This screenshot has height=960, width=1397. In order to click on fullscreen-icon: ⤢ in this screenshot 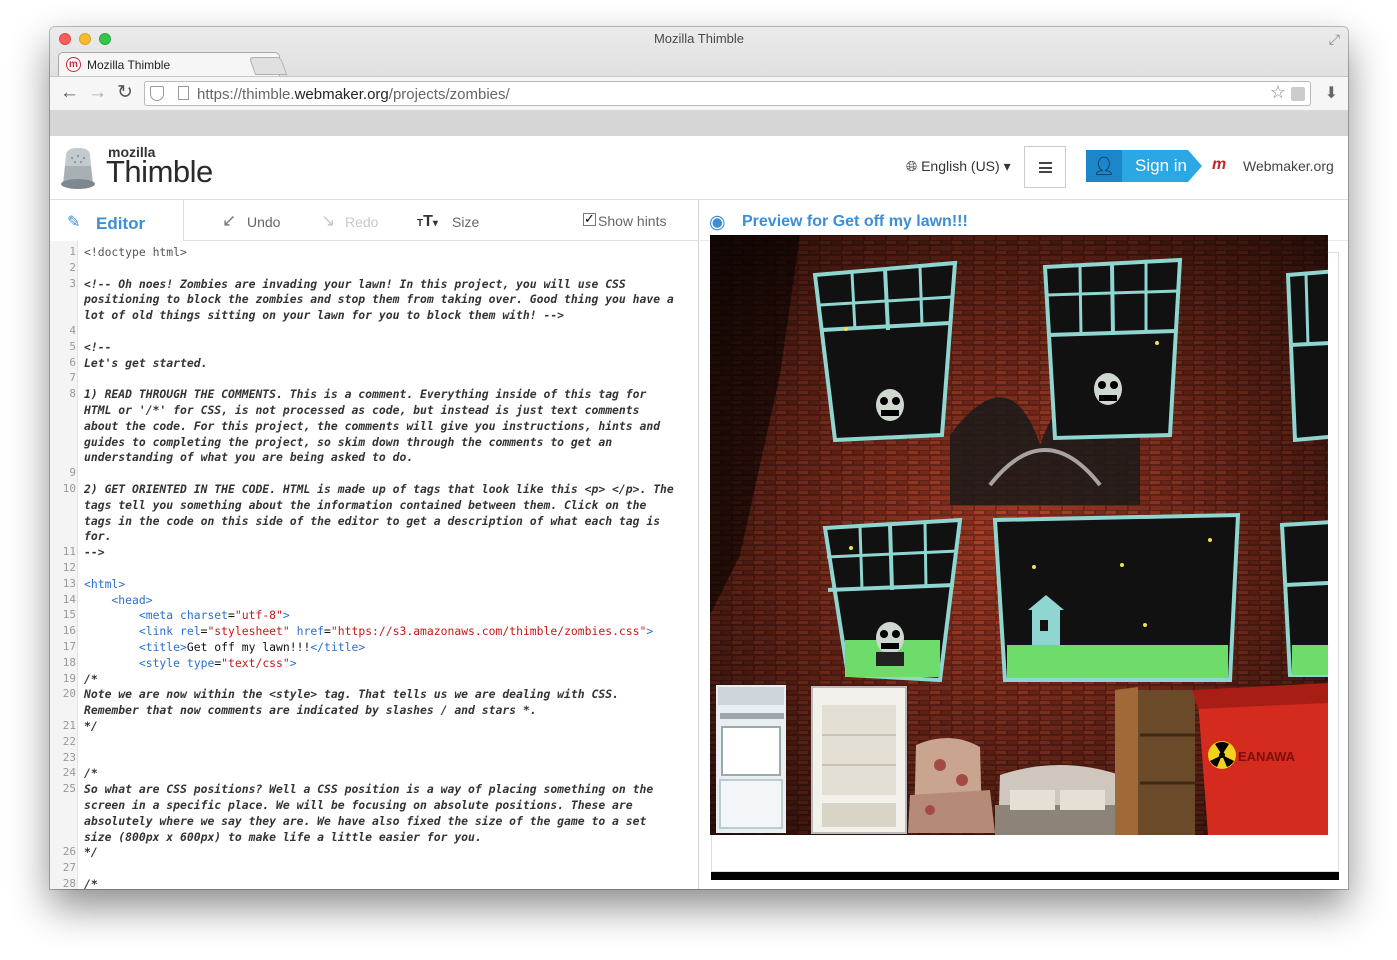, I will do `click(1334, 39)`.